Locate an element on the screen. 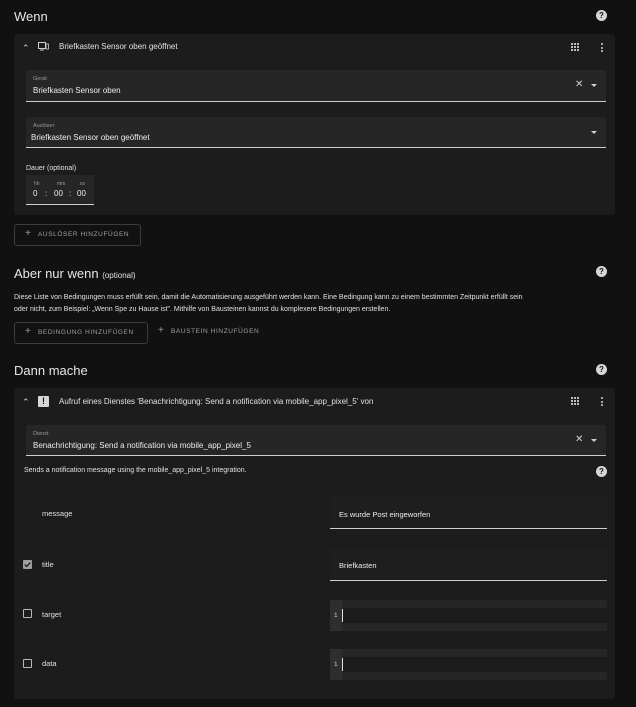  add-trigger-button: + AUSLÖSER HINZUFÜGEN is located at coordinates (77, 235).